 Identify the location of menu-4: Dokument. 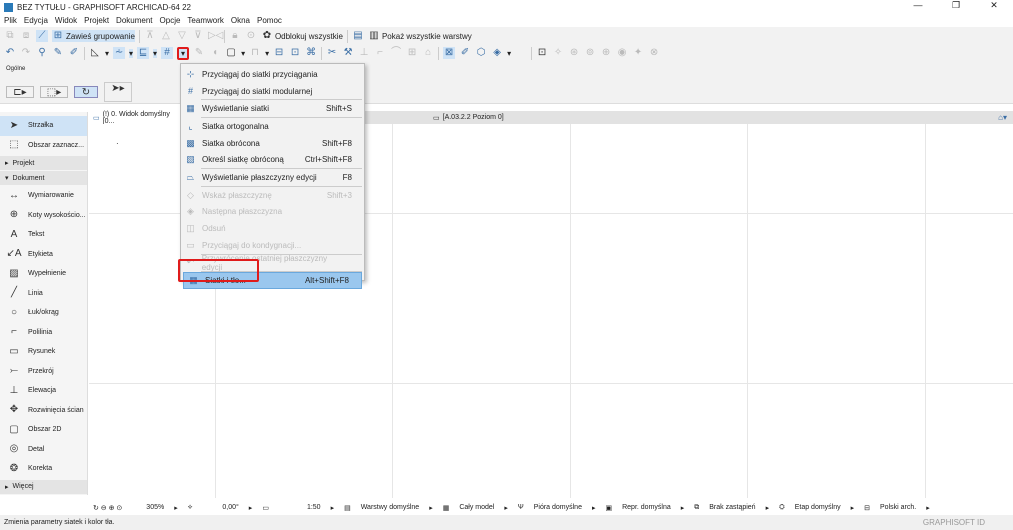
(134, 20).